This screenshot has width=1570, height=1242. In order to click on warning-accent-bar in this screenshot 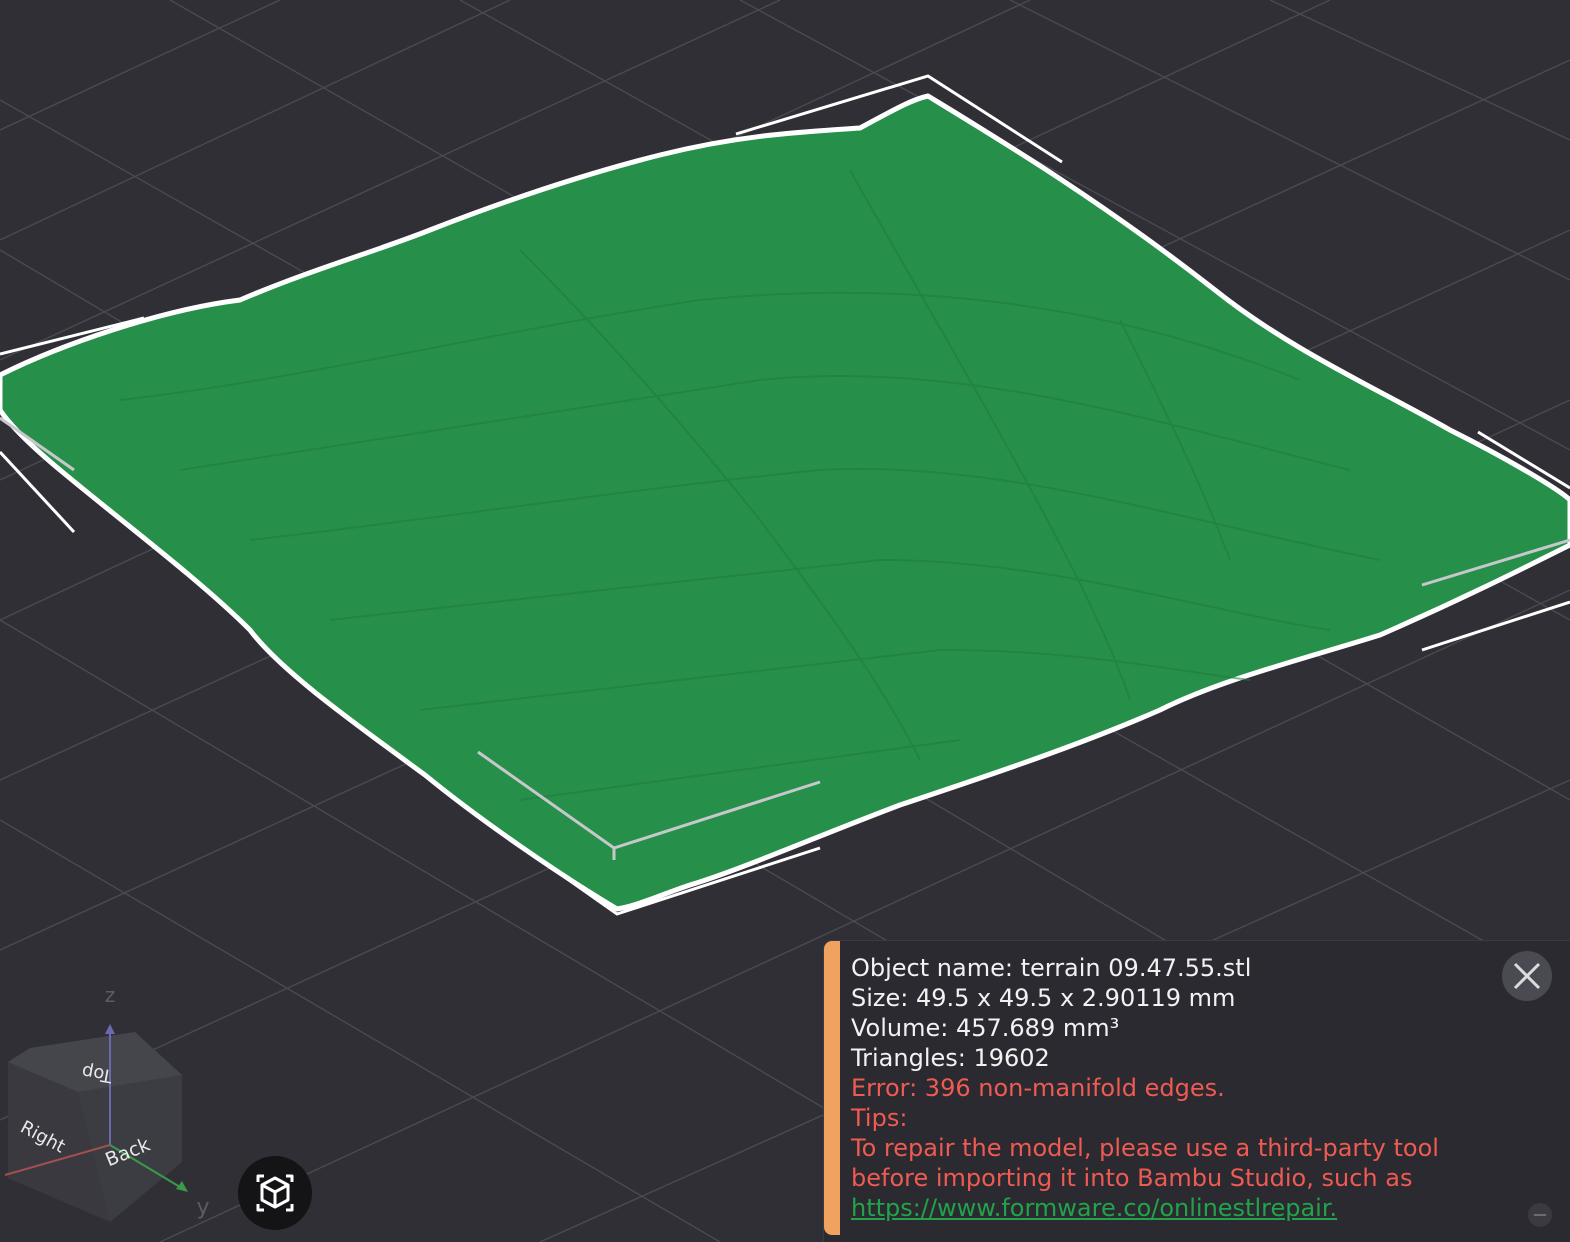, I will do `click(832, 1088)`.